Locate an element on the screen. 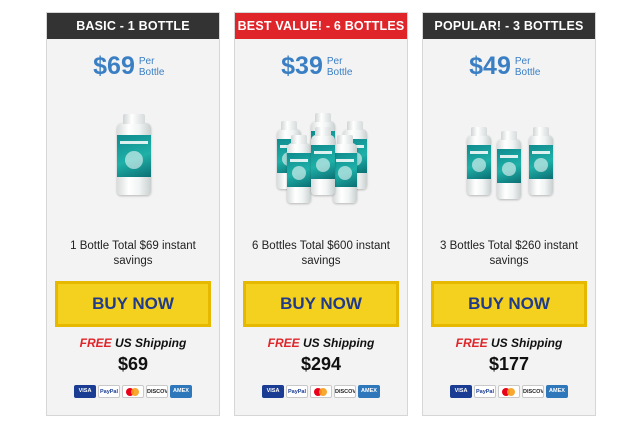 The height and width of the screenshot is (426, 640). price: $49 is located at coordinates (490, 66).